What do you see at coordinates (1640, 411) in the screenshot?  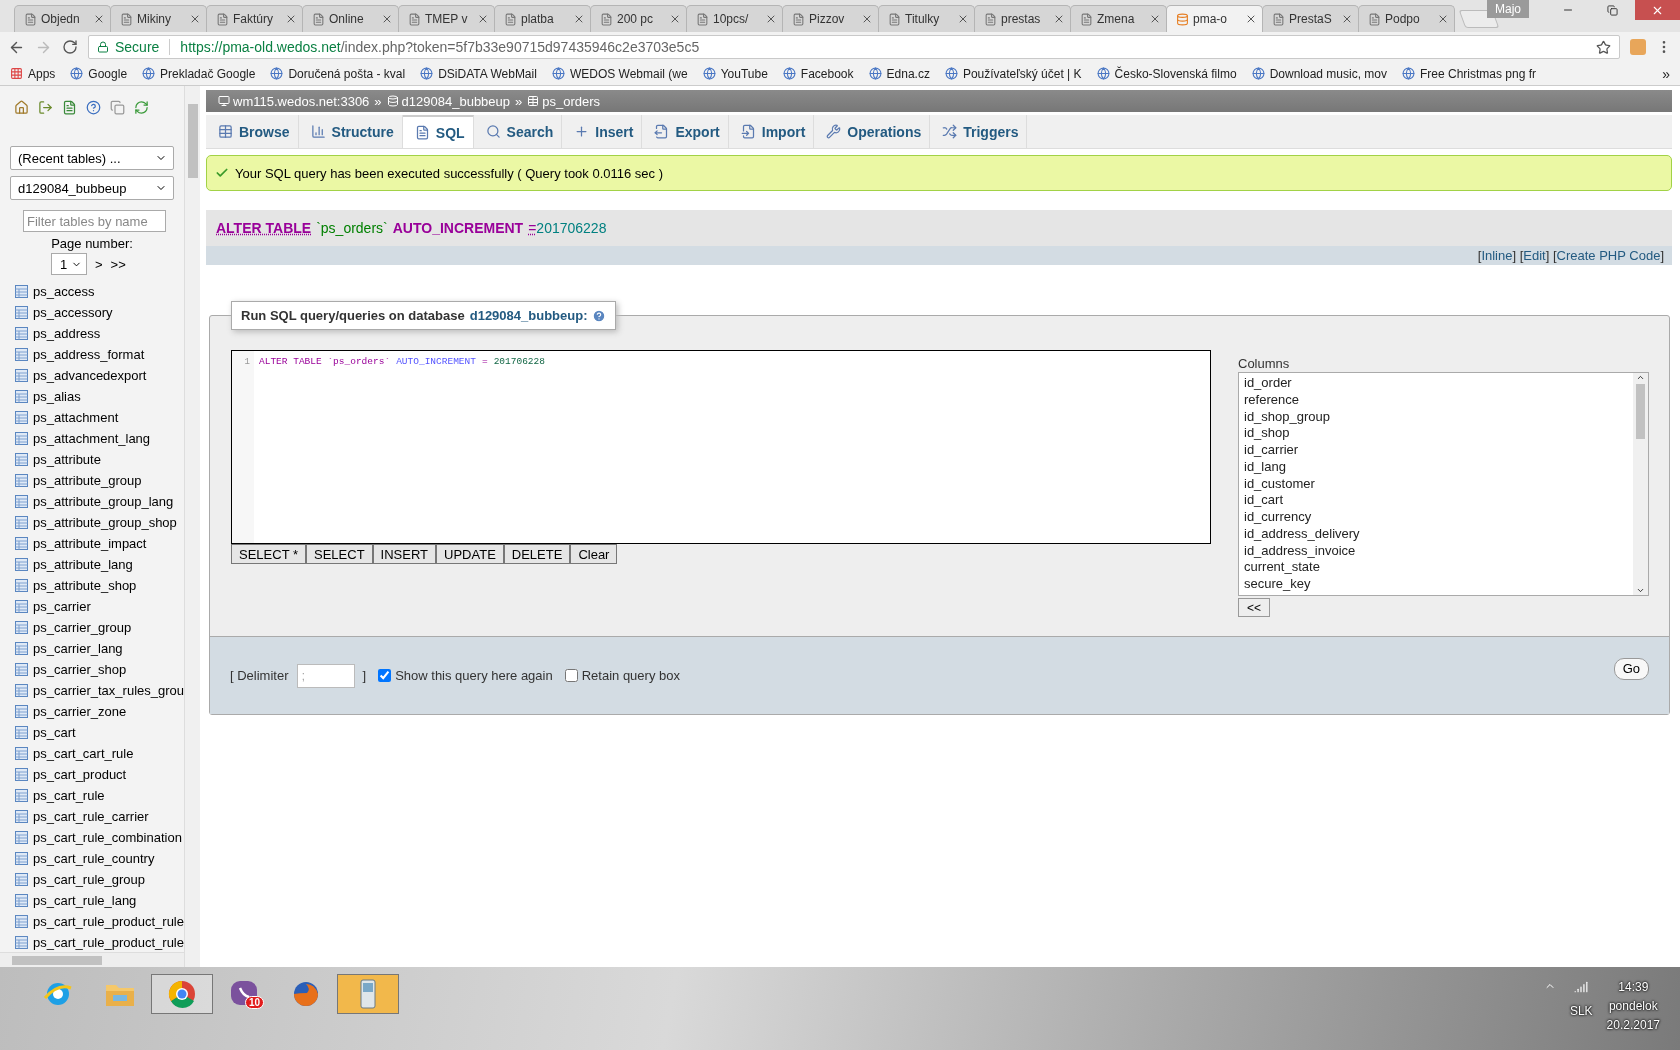 I see `scrollbar-thumb` at bounding box center [1640, 411].